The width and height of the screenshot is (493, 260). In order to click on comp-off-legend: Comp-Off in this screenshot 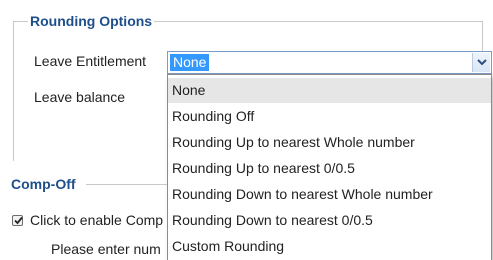, I will do `click(43, 184)`.